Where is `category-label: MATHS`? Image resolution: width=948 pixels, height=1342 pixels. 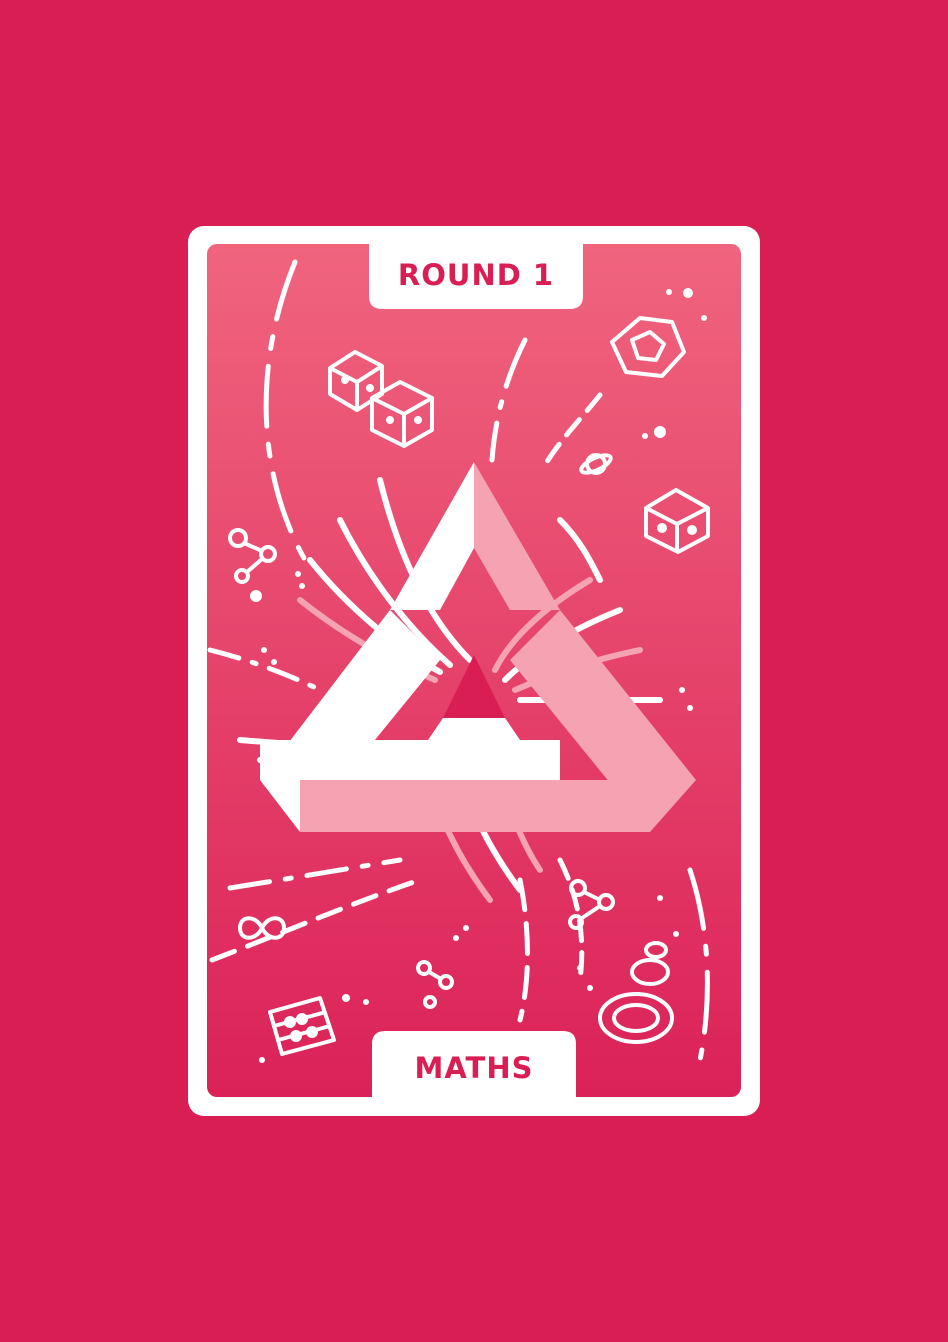 category-label: MATHS is located at coordinates (474, 1068).